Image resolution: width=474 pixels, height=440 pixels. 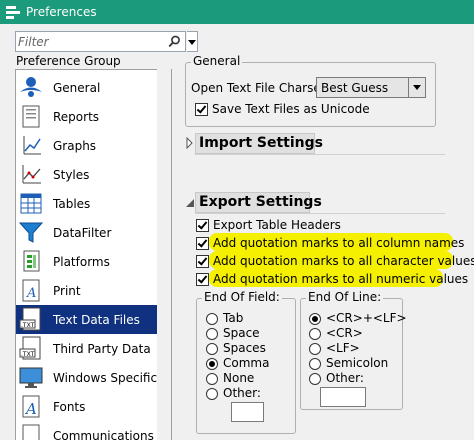 What do you see at coordinates (315, 334) in the screenshot?
I see `eol-radio-cr` at bounding box center [315, 334].